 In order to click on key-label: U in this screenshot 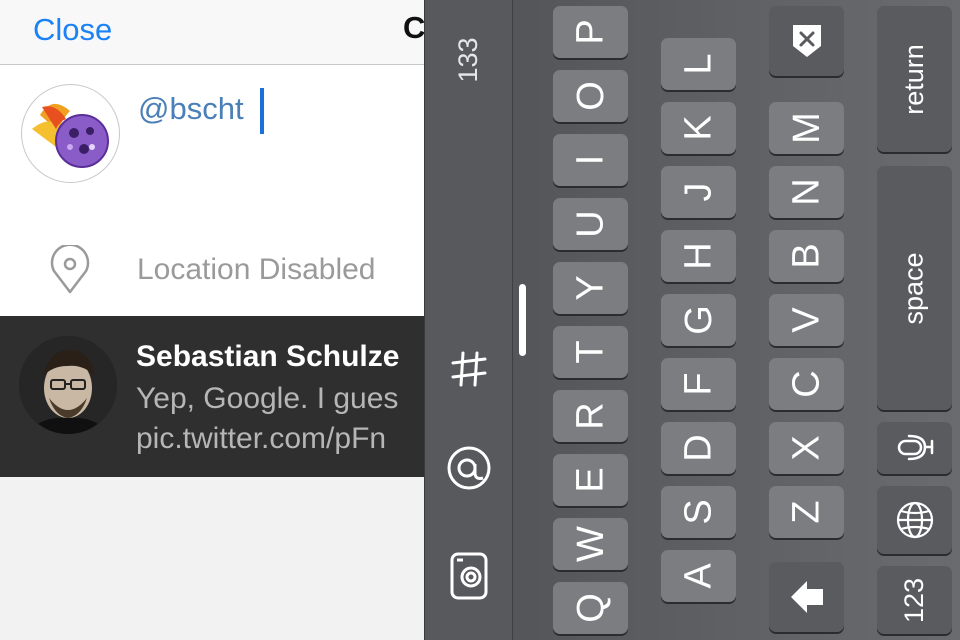, I will do `click(590, 224)`.